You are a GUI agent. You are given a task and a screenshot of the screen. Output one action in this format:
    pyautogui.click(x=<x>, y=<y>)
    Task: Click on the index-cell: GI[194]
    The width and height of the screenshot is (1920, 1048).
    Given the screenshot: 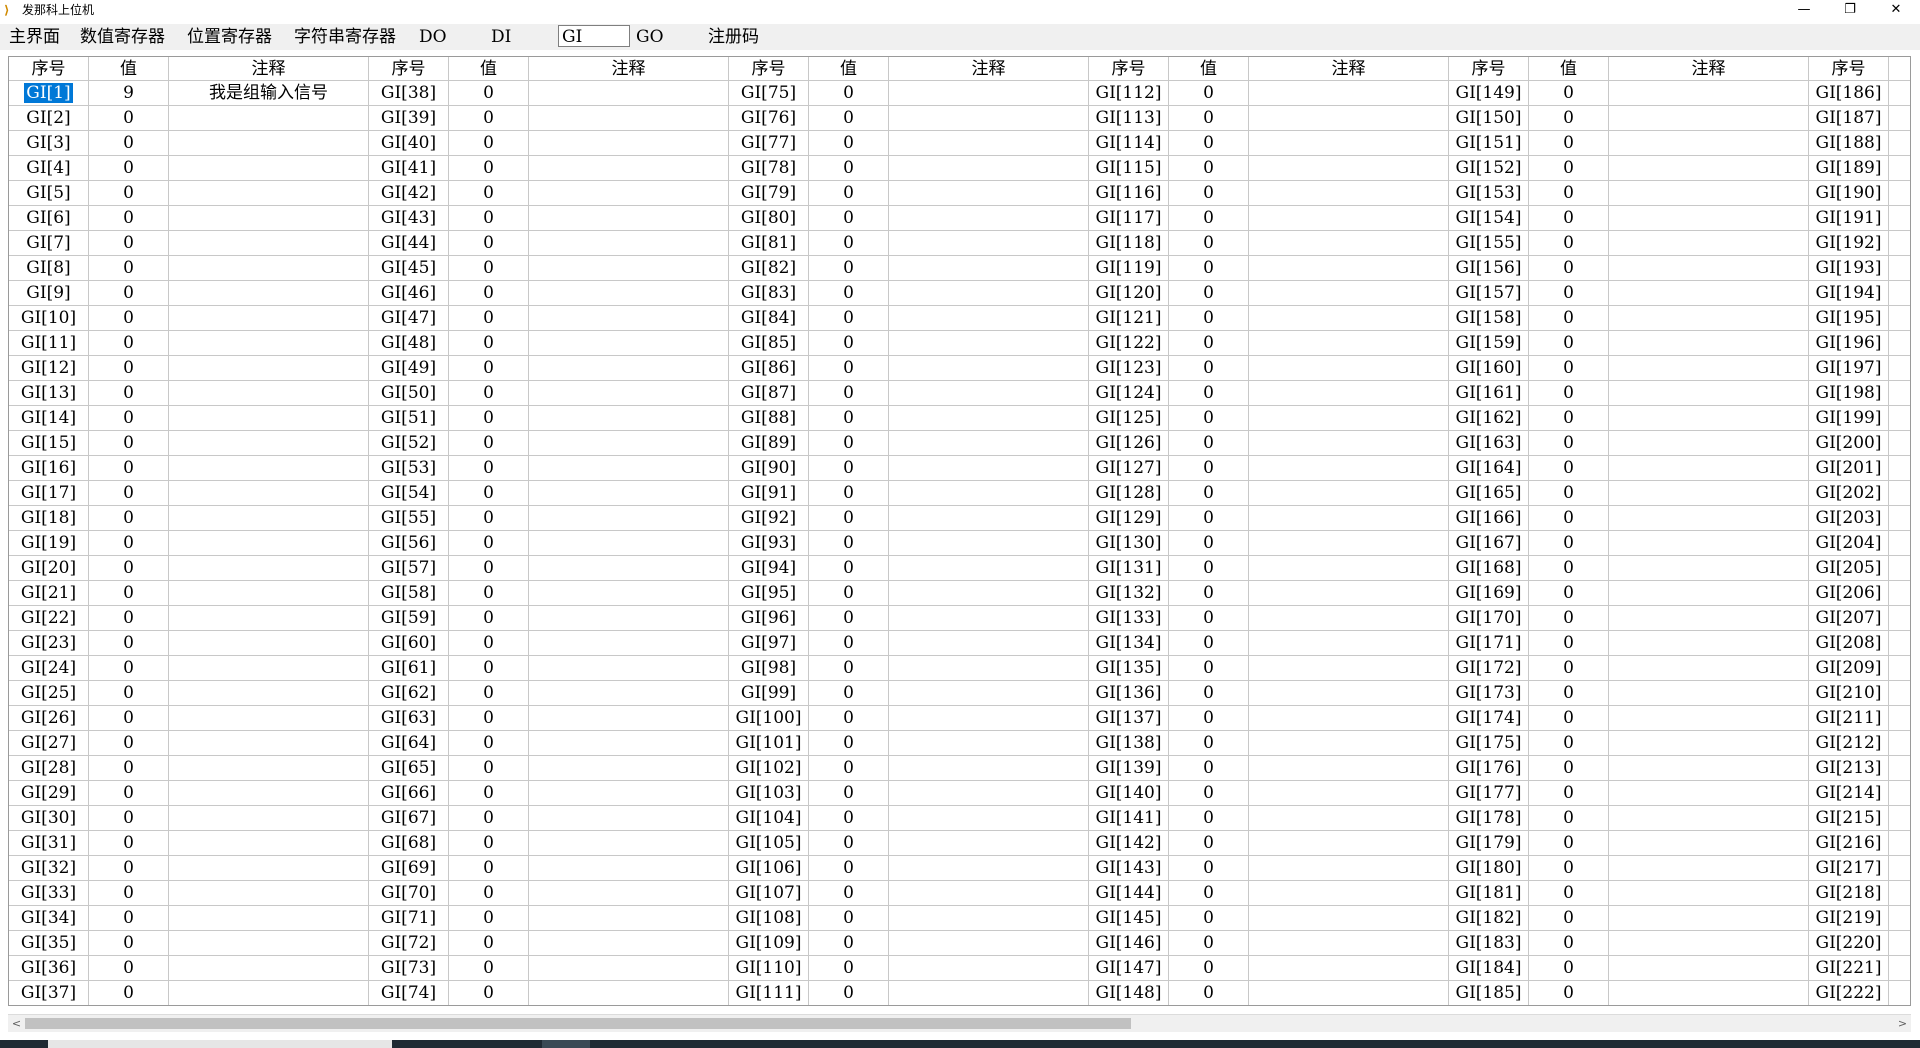 What is the action you would take?
    pyautogui.click(x=1849, y=293)
    